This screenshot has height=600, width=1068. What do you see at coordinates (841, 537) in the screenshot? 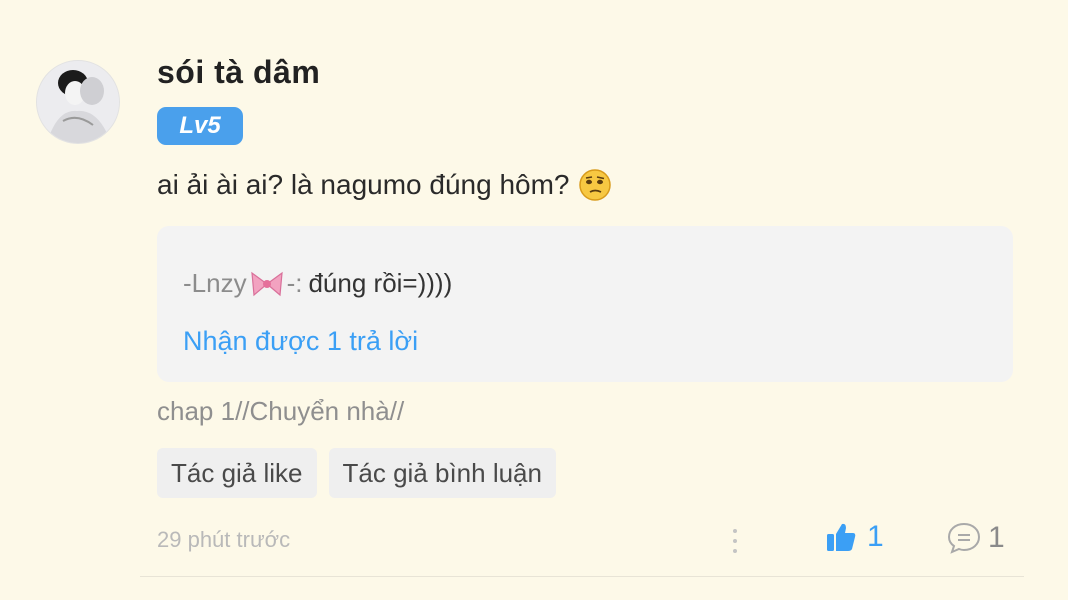
I see `thumbs-up-icon` at bounding box center [841, 537].